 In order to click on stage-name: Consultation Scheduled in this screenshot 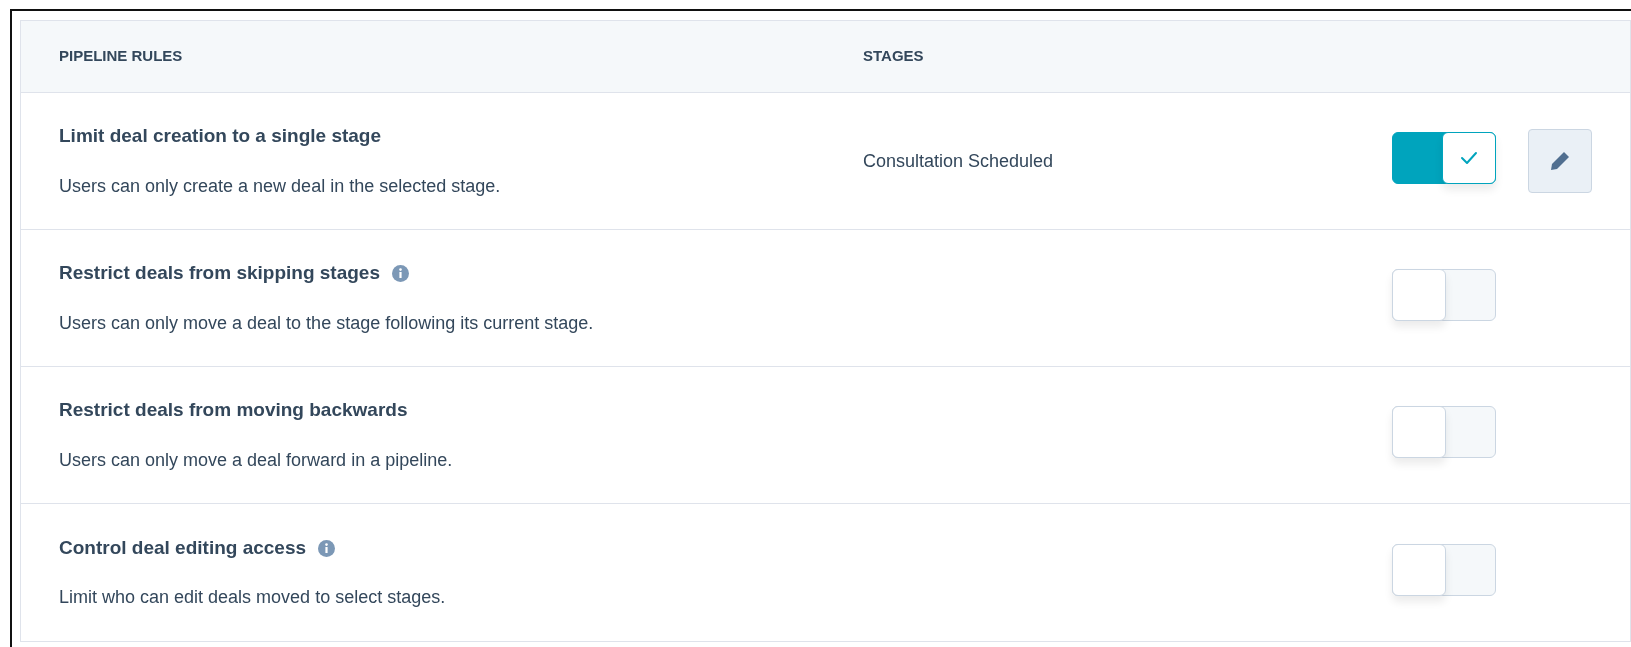, I will do `click(958, 160)`.